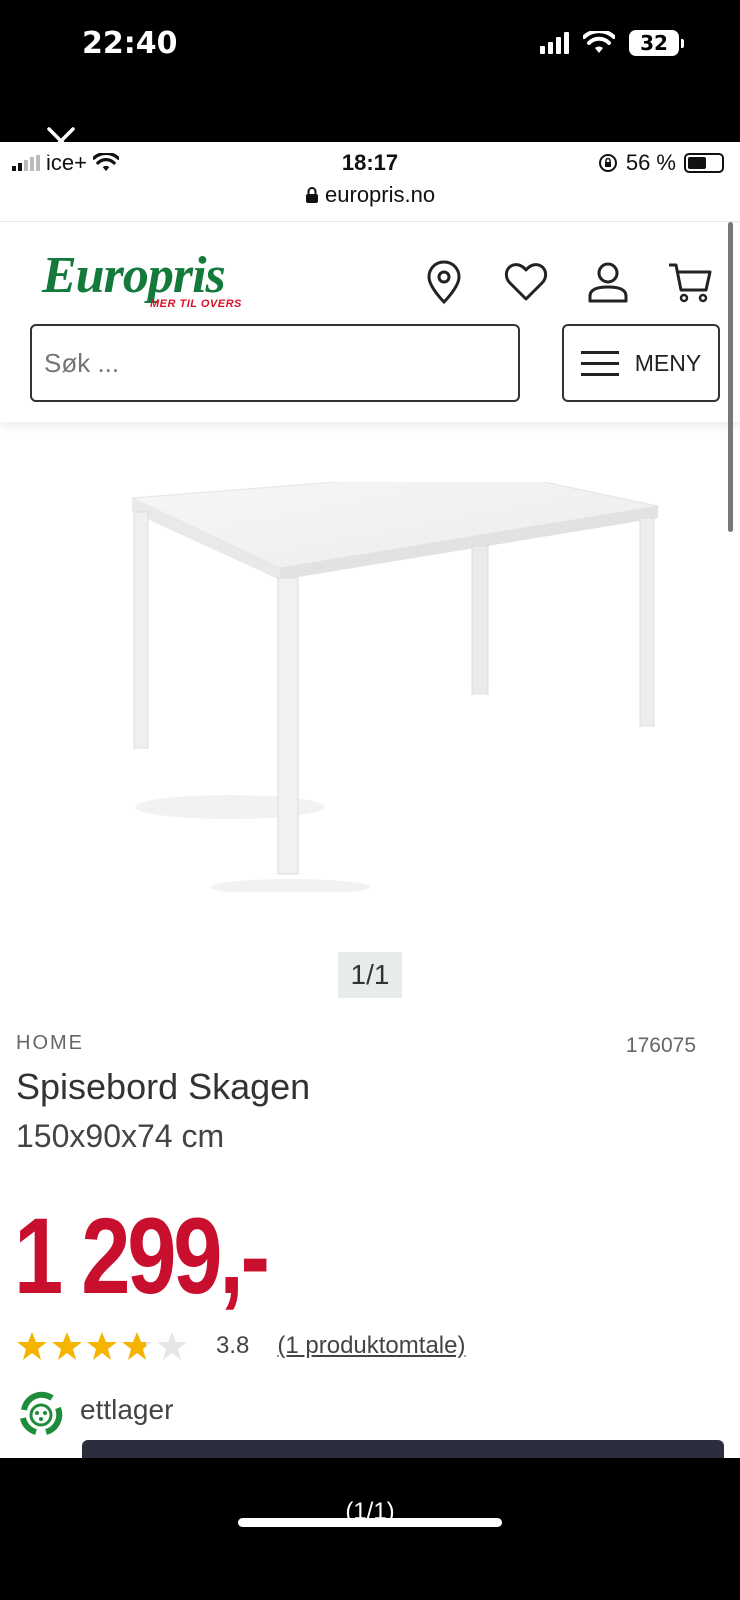 The width and height of the screenshot is (740, 1600). I want to click on browser-status-bar: ice+ 18:17 europris.no 56 %, so click(370, 182).